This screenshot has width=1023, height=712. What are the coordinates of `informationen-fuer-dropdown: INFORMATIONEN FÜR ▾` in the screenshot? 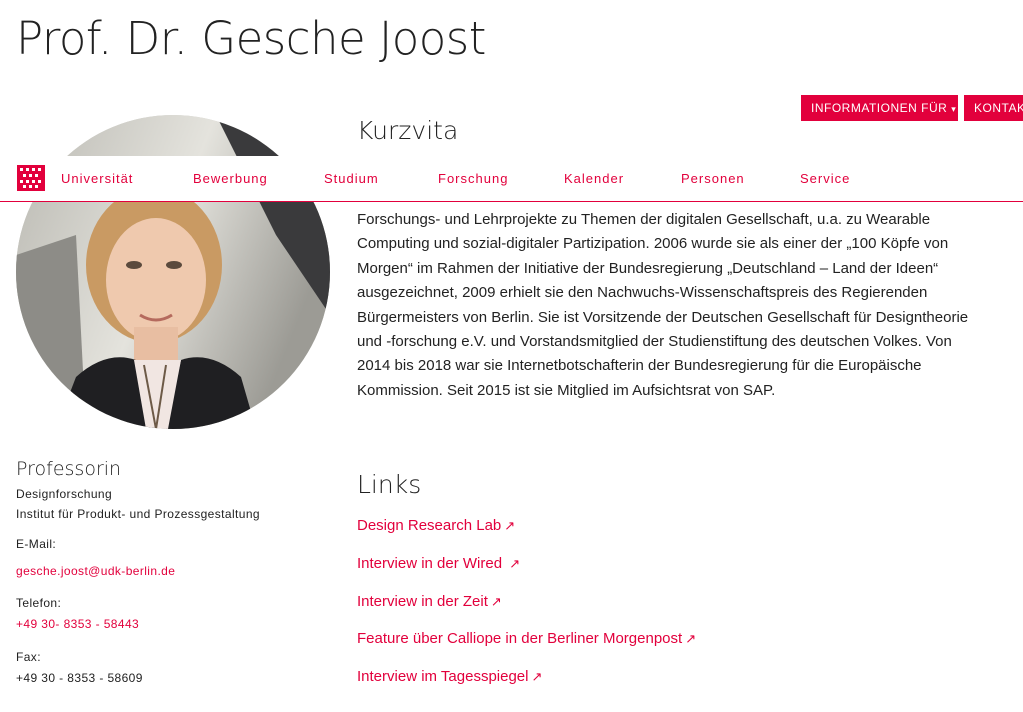 It's located at (879, 108).